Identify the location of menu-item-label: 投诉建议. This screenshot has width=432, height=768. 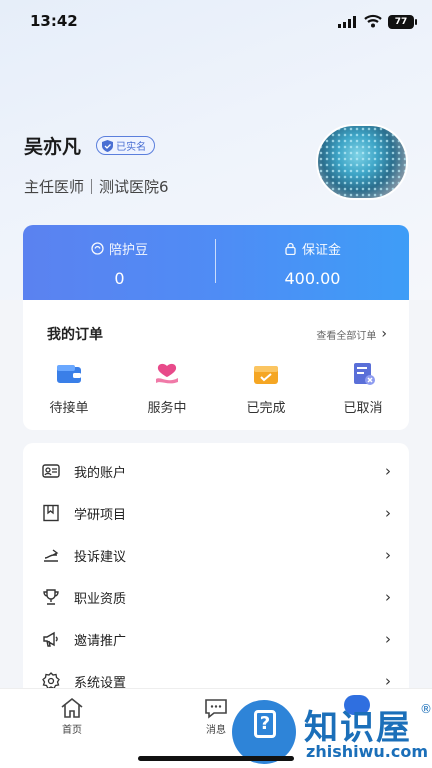
(100, 557).